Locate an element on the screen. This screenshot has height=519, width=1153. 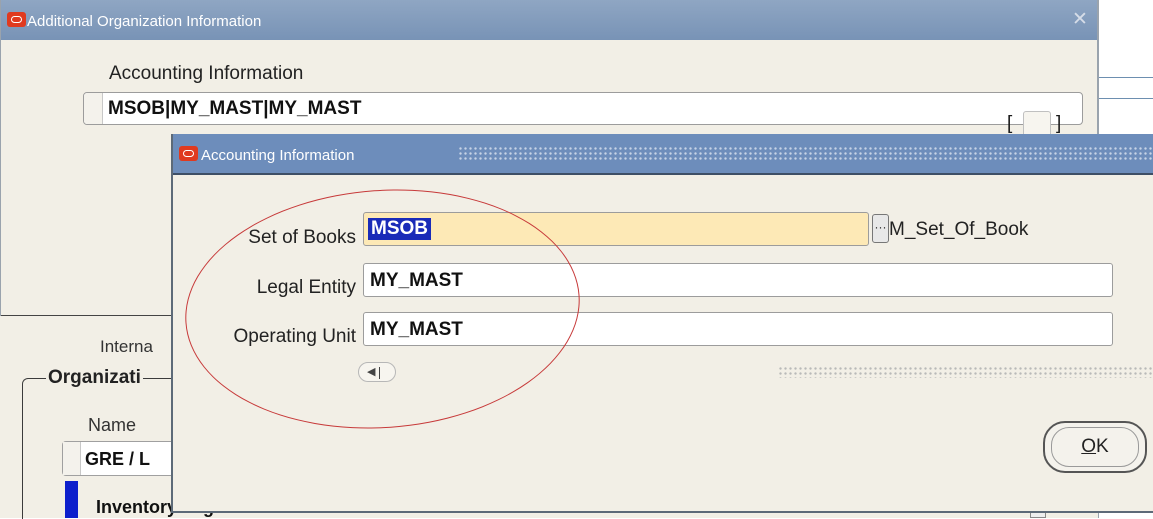
set-of-books-description: M_Set_Of_Book is located at coordinates (959, 229).